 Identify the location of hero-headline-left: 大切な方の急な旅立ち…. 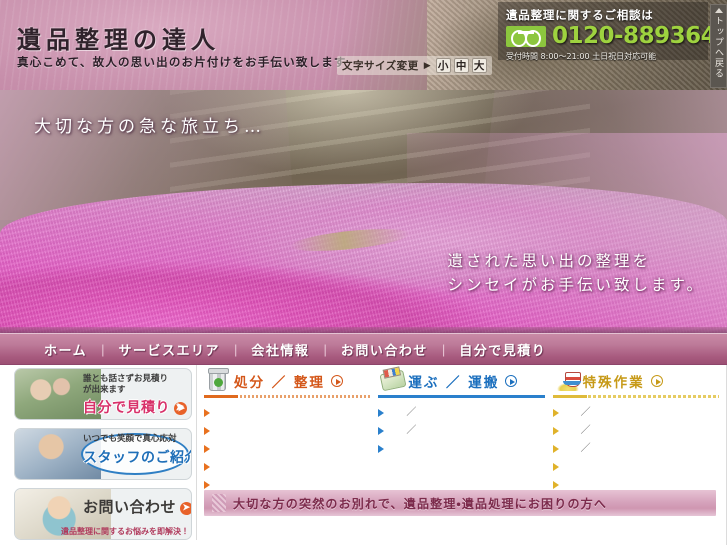
(149, 127).